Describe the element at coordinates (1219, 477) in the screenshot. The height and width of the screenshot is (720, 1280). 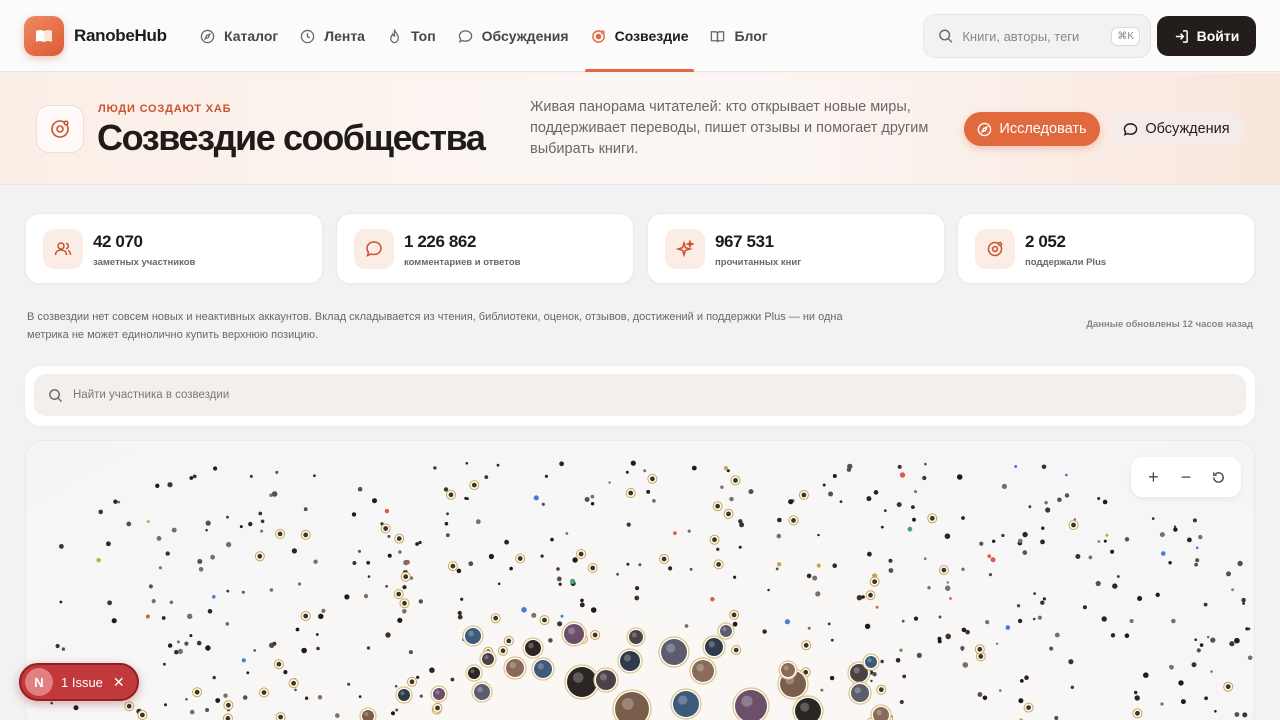
I see `reset-view-button` at that location.